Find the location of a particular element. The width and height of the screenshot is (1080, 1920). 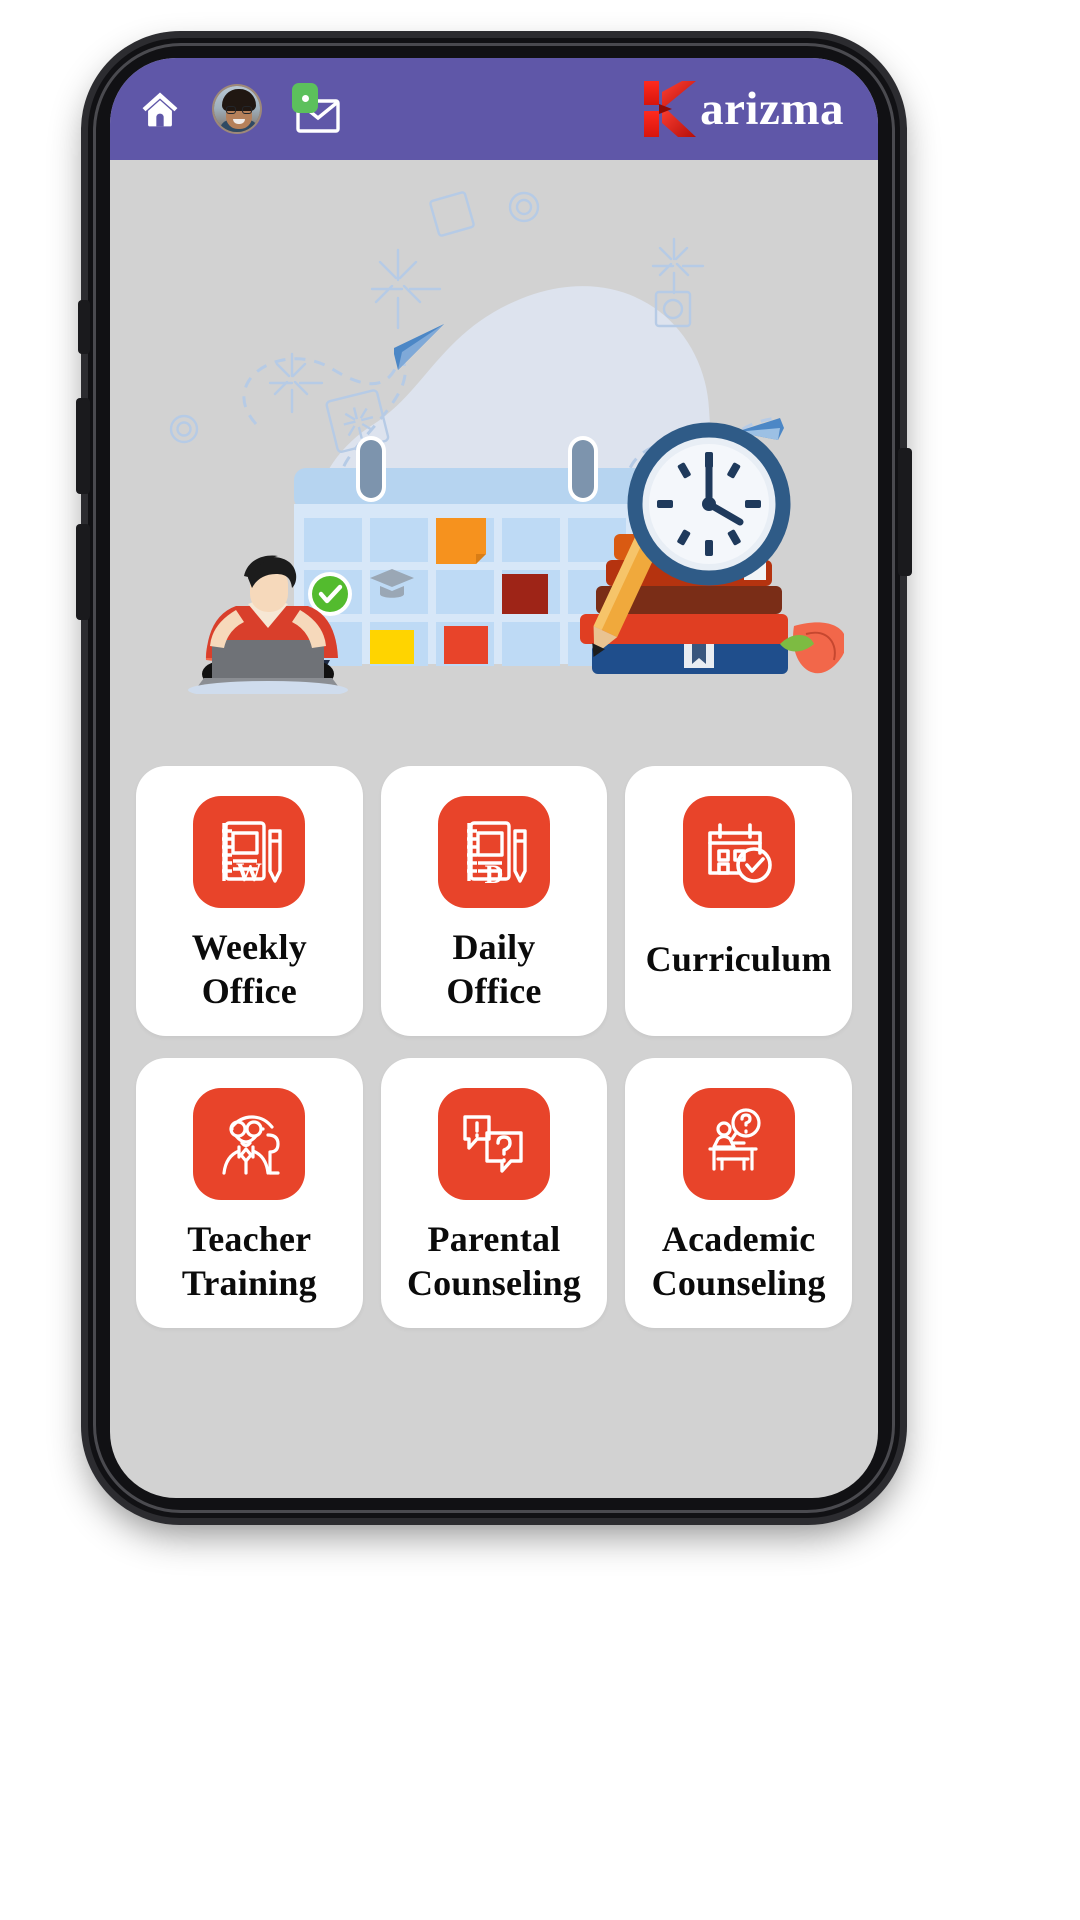

mail-icon is located at coordinates (318, 109).